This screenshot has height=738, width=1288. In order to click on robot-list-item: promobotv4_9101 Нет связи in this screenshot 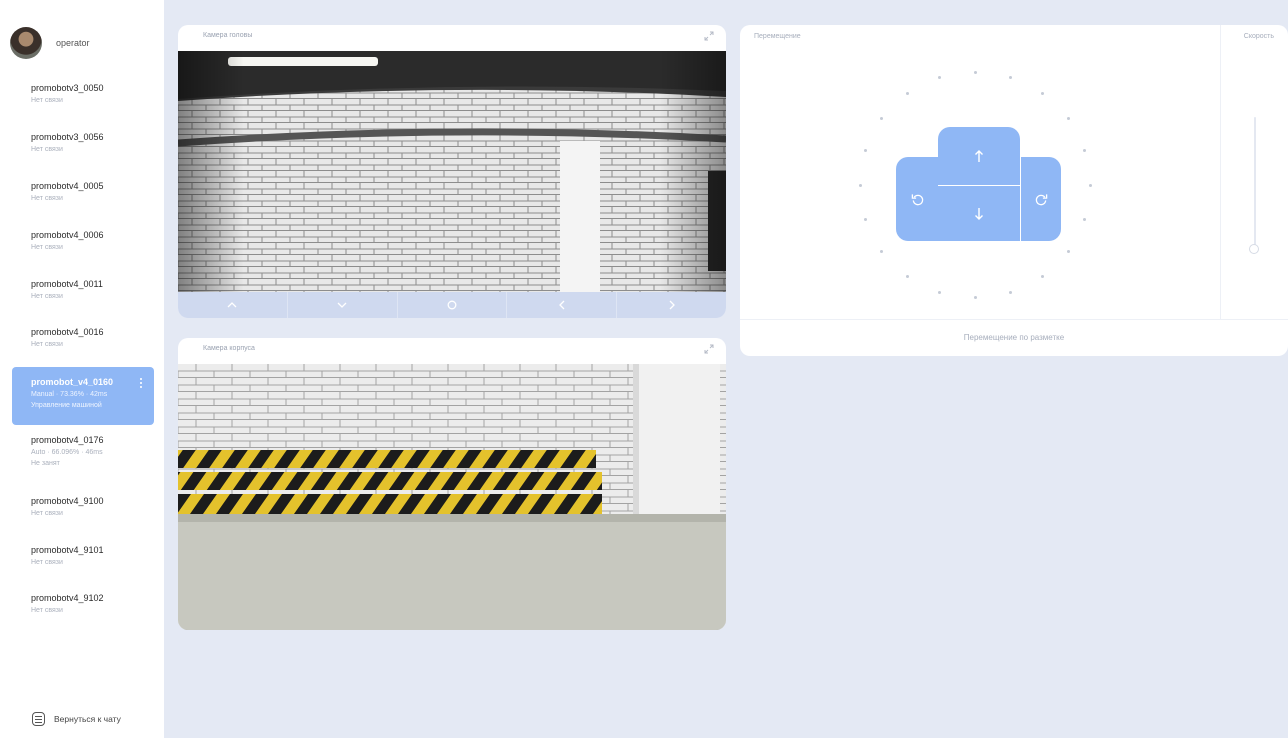, I will do `click(83, 555)`.